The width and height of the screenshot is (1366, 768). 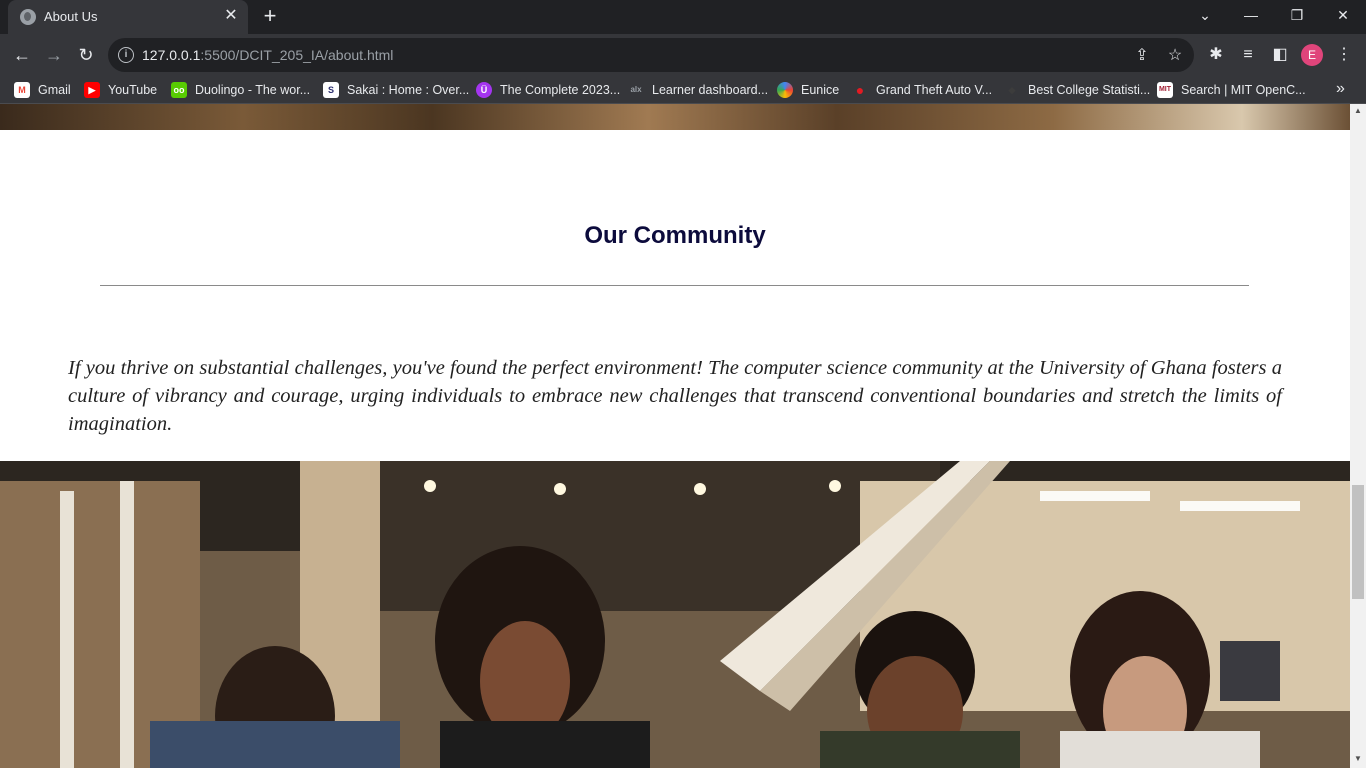 I want to click on reading-list-icon: ≡, so click(x=1248, y=55).